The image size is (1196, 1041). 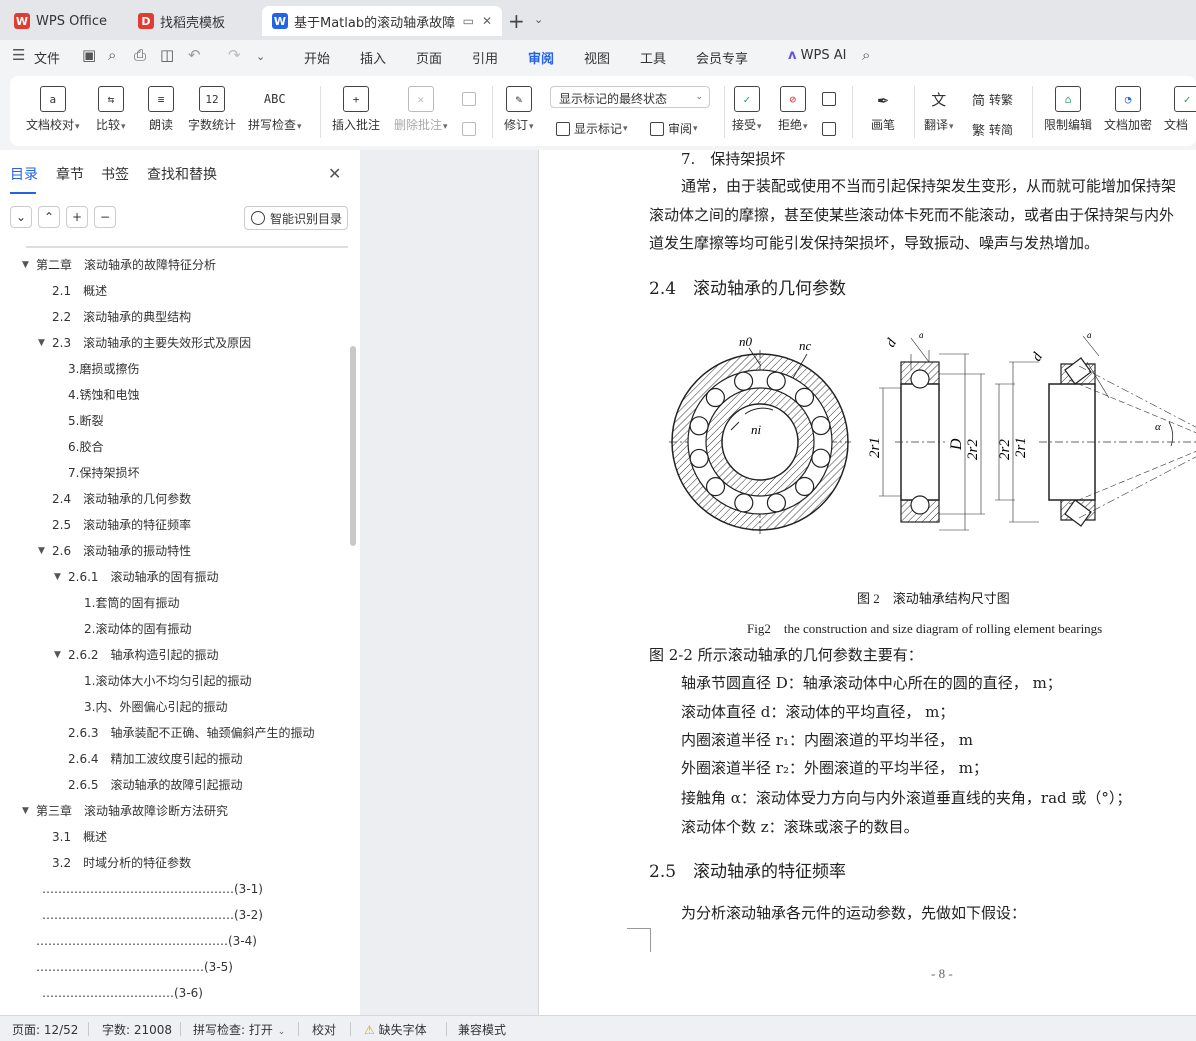 What do you see at coordinates (471, 99) in the screenshot?
I see `prev-comment-button` at bounding box center [471, 99].